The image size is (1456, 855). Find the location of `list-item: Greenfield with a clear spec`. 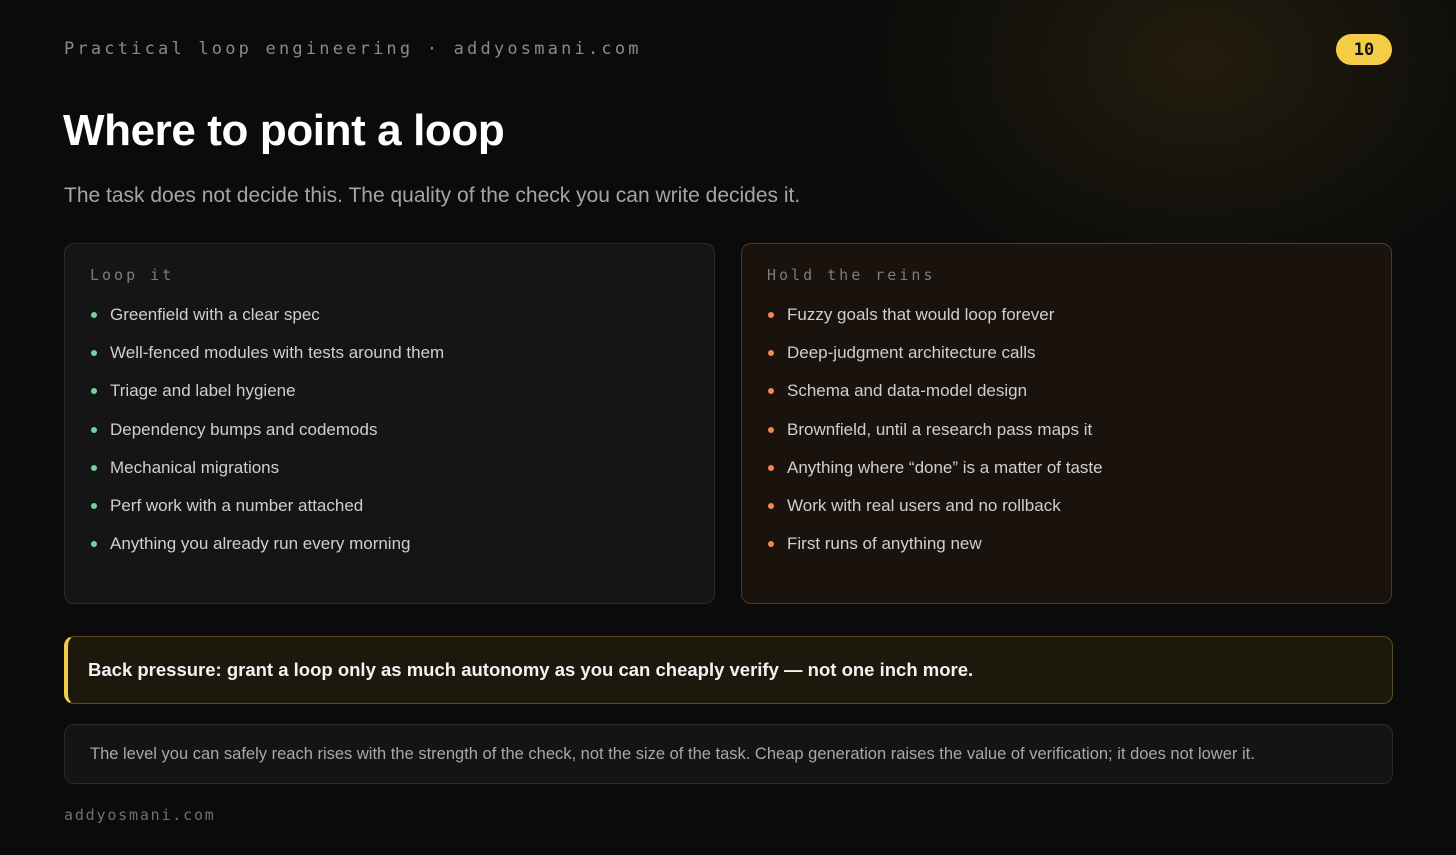

list-item: Greenfield with a clear spec is located at coordinates (389, 324).